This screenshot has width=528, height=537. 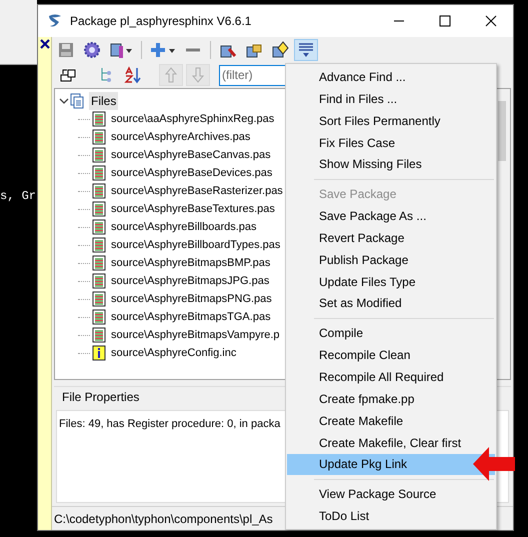 I want to click on package-warning-icon, so click(x=280, y=49).